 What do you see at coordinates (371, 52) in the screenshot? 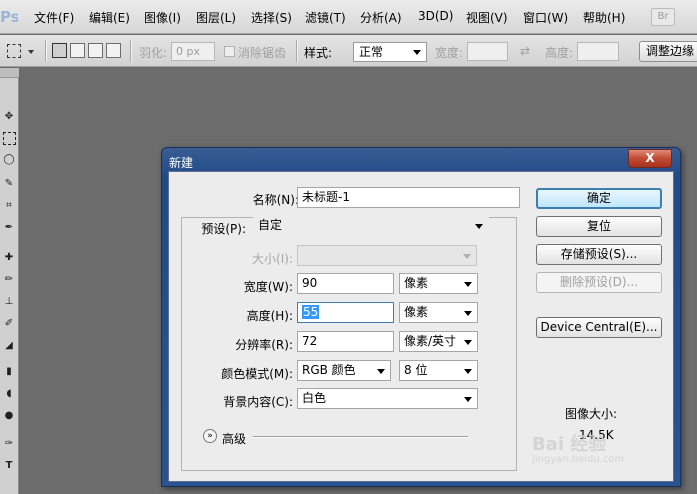
I see `style-select-value: 正常` at bounding box center [371, 52].